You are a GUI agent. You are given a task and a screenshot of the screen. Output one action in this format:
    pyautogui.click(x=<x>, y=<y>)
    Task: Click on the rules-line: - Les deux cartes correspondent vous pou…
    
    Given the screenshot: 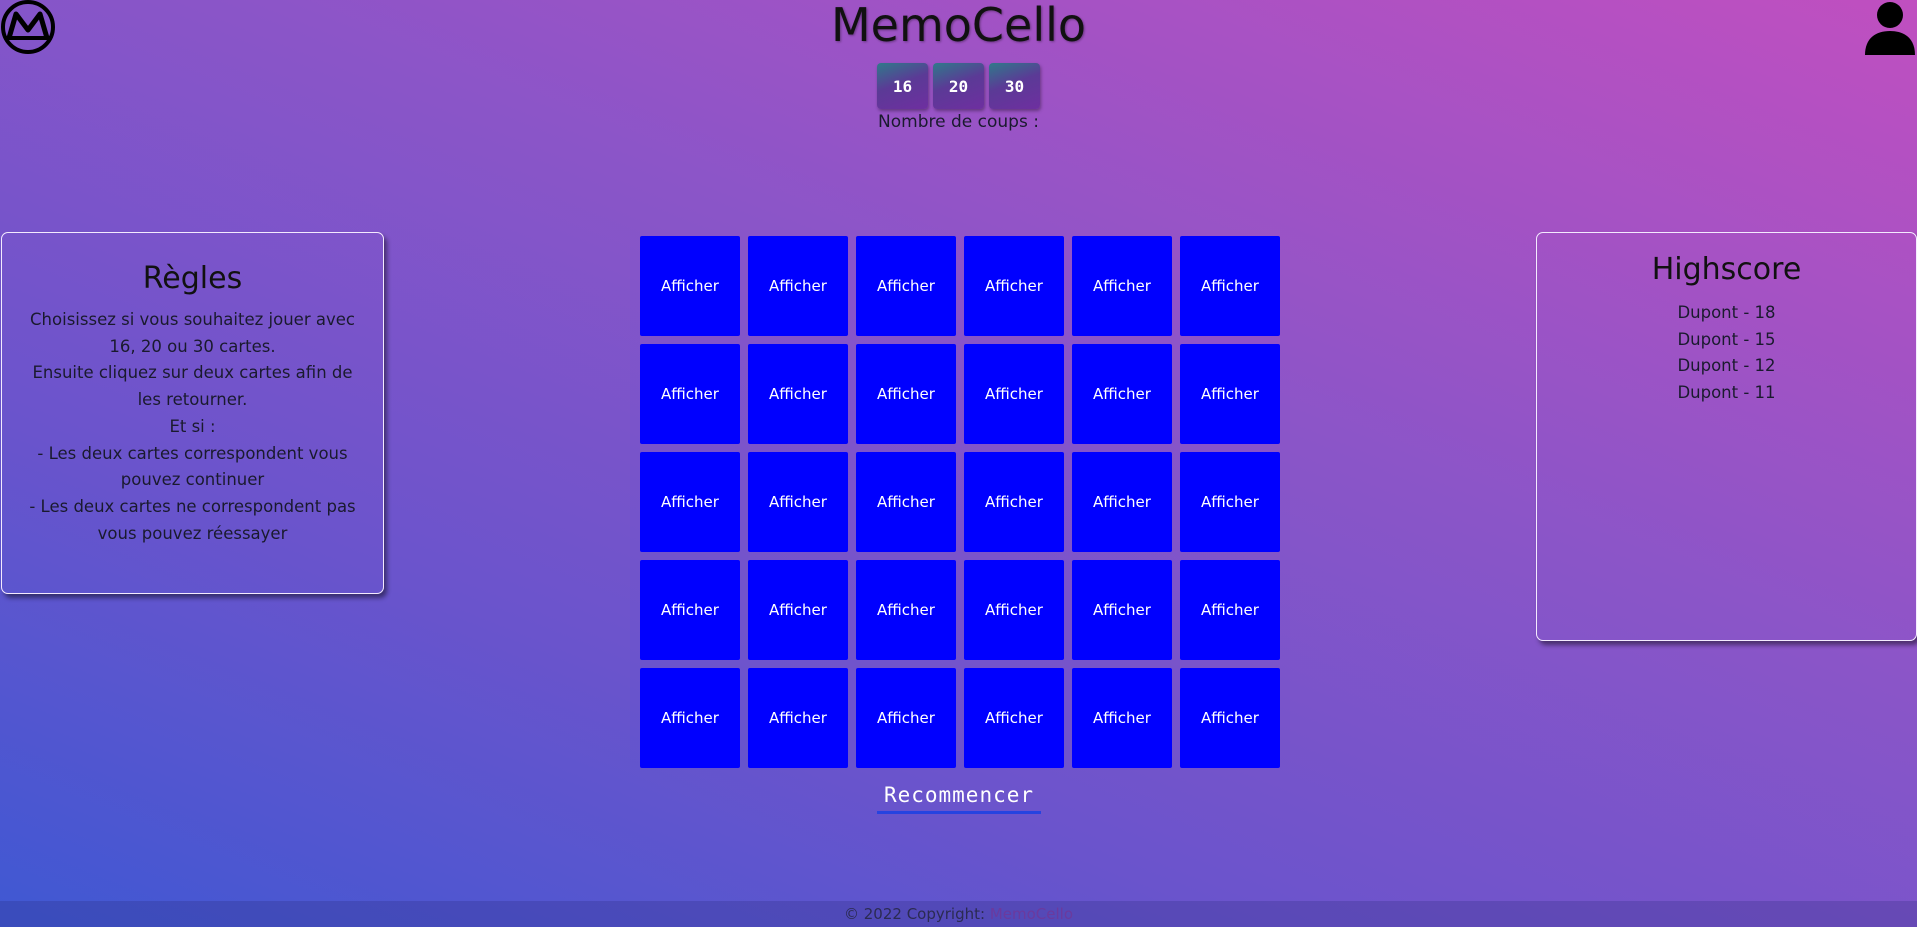 What is the action you would take?
    pyautogui.click(x=192, y=466)
    